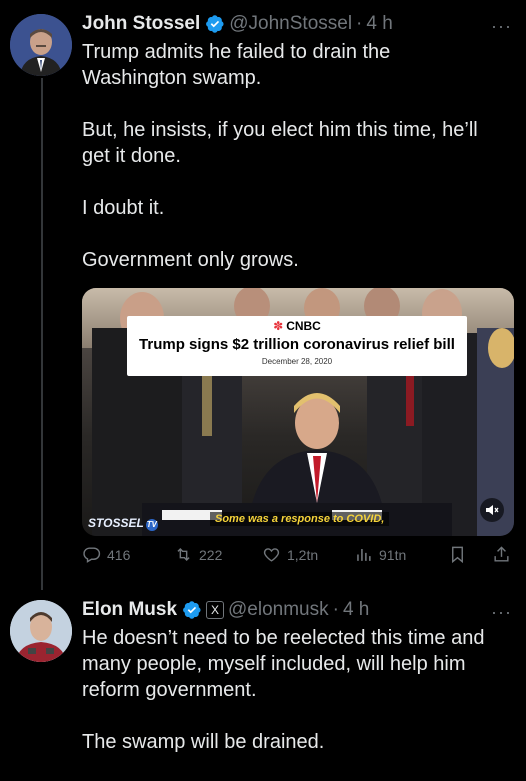 The height and width of the screenshot is (781, 526). I want to click on views-icon, so click(364, 554).